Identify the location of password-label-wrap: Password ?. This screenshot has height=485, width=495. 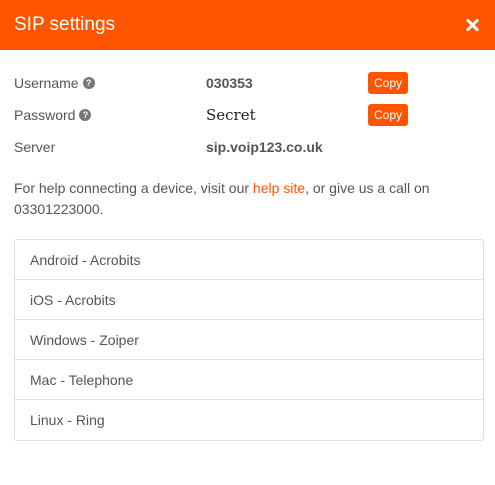
(110, 115).